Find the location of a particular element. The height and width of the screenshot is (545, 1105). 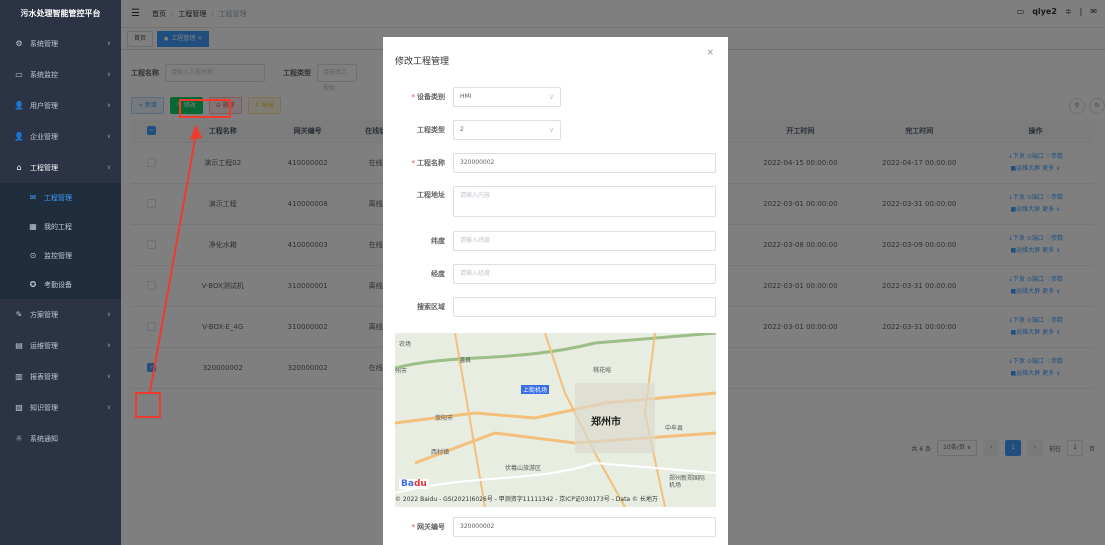

report-icon: ▥ is located at coordinates (19, 376).